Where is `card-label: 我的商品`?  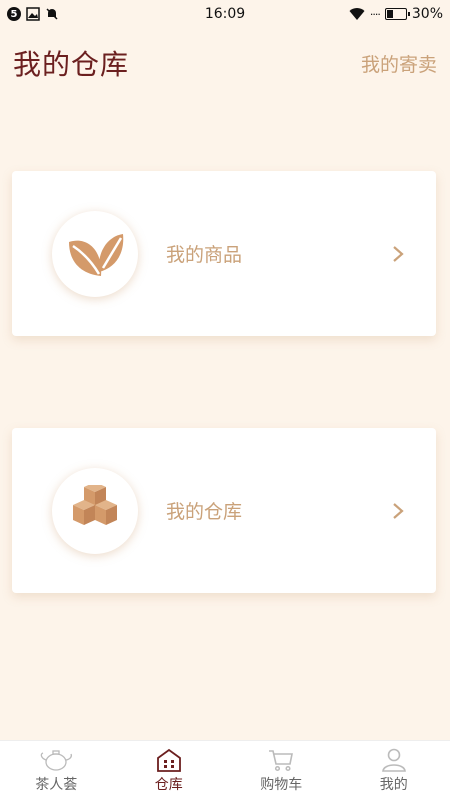 card-label: 我的商品 is located at coordinates (204, 255).